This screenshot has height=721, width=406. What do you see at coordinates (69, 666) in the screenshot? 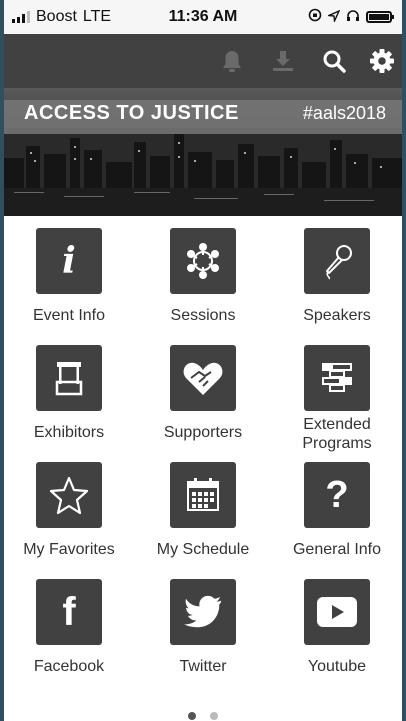
I see `tile-label: Facebook` at bounding box center [69, 666].